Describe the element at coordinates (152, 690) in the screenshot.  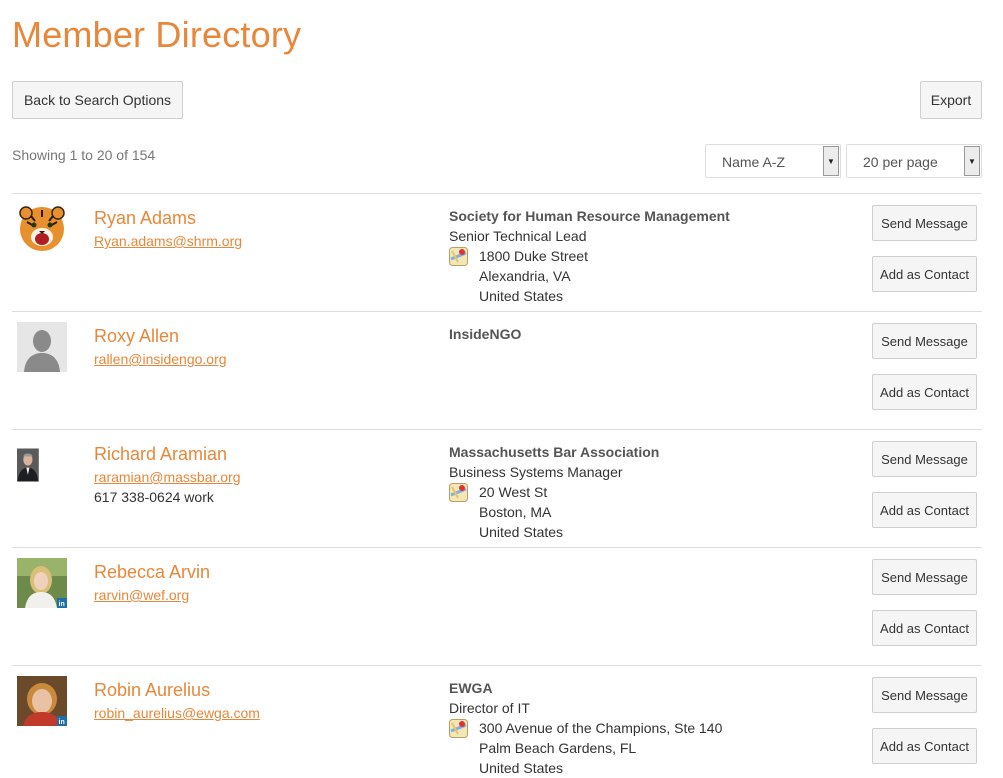
I see `member-name: Robin Aurelius` at that location.